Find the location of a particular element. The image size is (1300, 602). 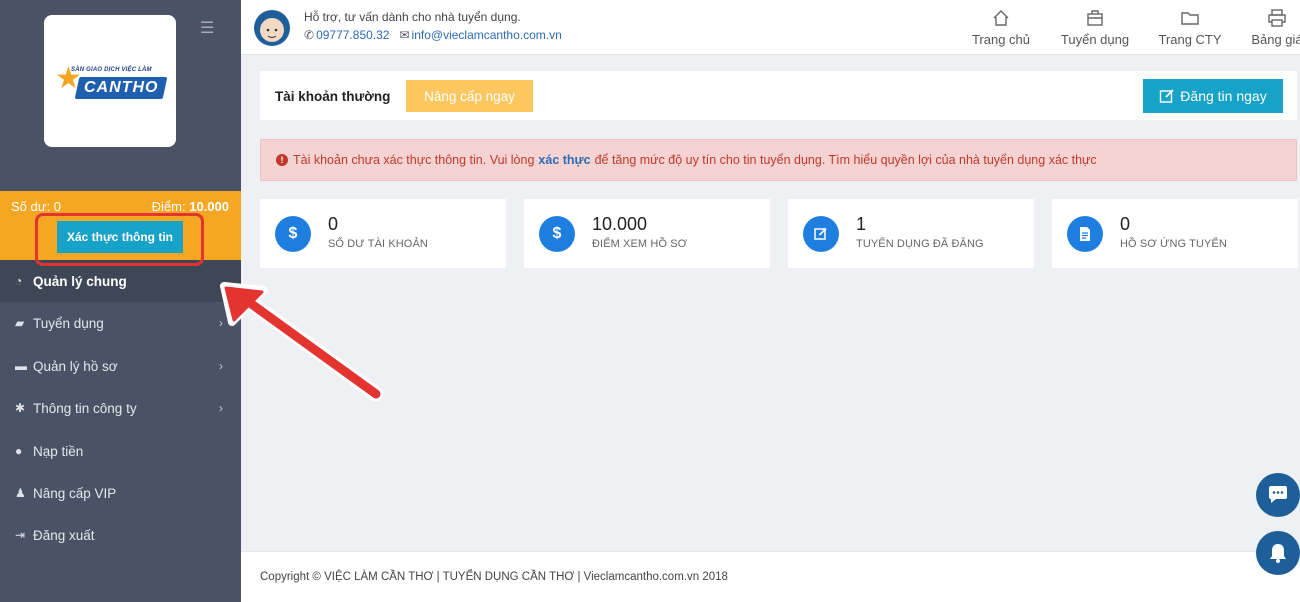

dashboard-icon: ◔ is located at coordinates (19, 281).